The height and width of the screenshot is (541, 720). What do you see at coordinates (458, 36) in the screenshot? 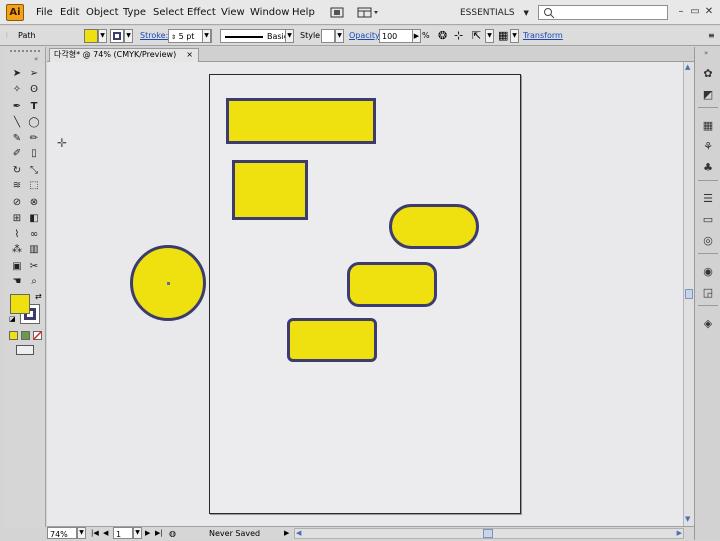
I see `align-icon: ⊹` at bounding box center [458, 36].